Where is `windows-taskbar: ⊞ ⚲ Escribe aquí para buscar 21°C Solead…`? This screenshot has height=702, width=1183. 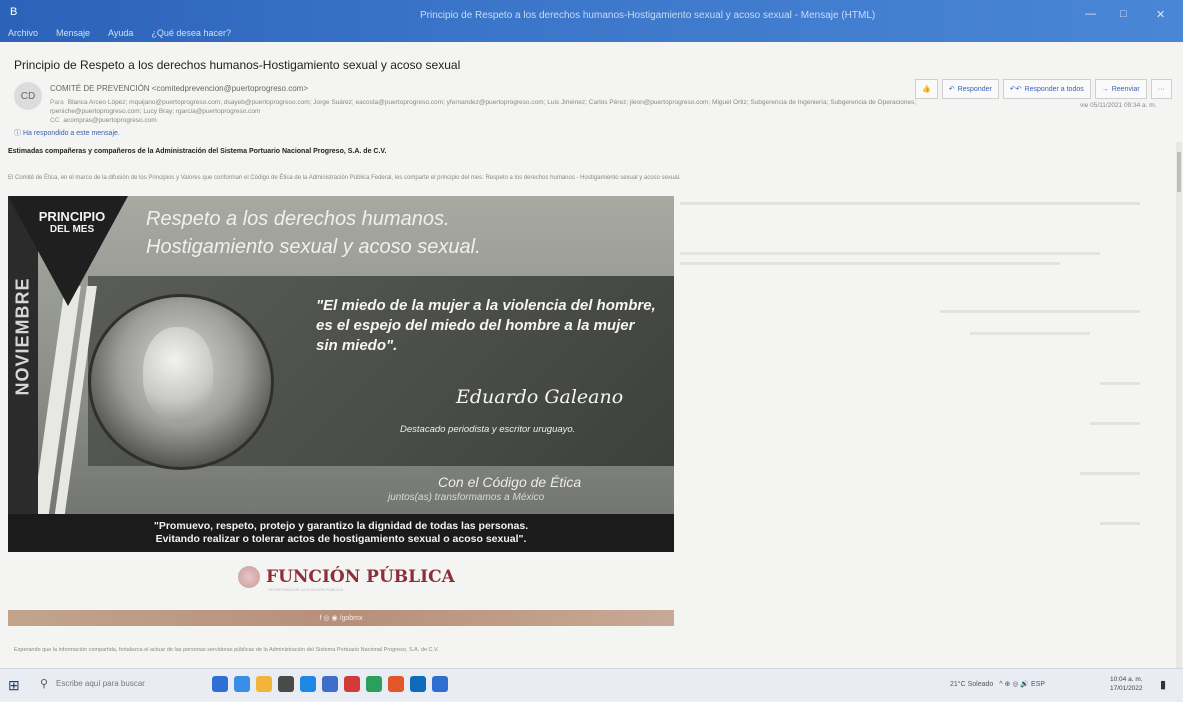
windows-taskbar: ⊞ ⚲ Escribe aquí para buscar 21°C Solead… is located at coordinates (591, 684).